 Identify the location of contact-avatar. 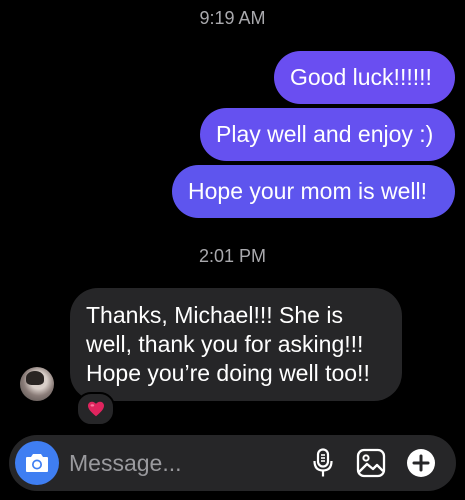
(37, 384).